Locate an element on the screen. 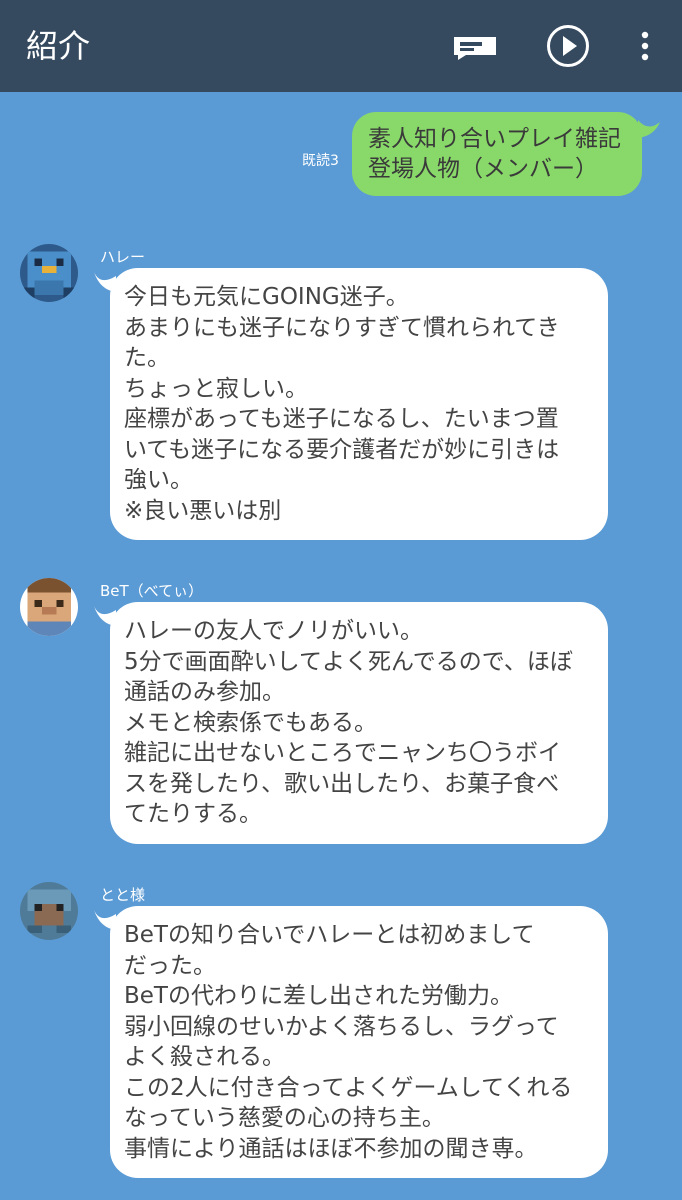 The width and height of the screenshot is (682, 1200). sender-name: ハレー is located at coordinates (123, 257).